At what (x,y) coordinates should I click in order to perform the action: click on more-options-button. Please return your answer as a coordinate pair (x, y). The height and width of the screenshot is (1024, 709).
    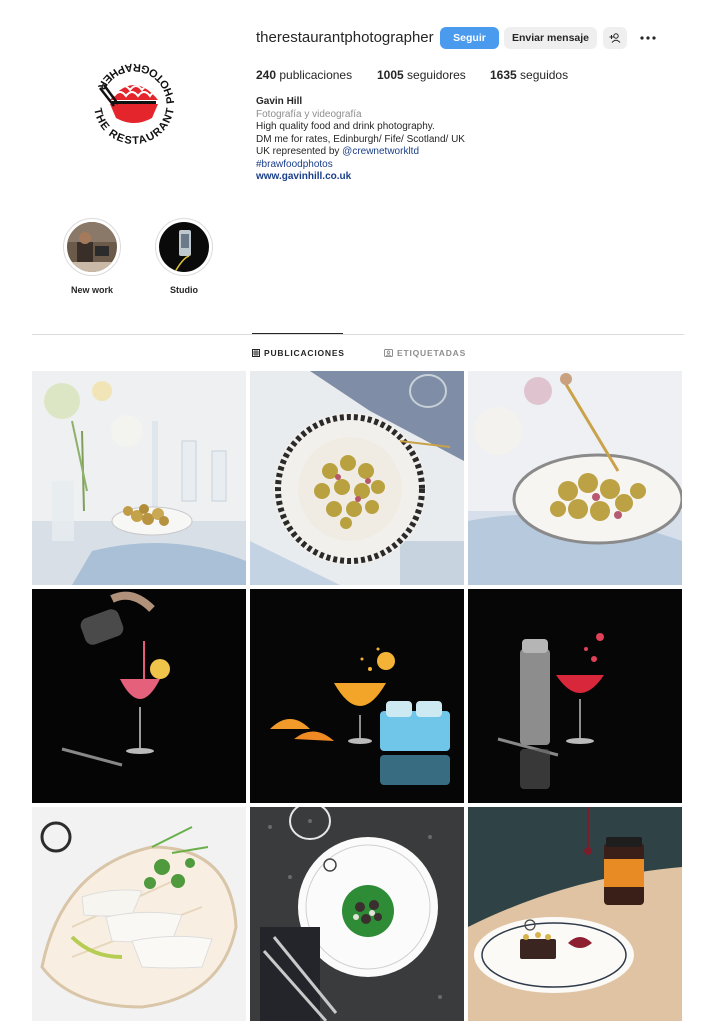
    Looking at the image, I should click on (648, 38).